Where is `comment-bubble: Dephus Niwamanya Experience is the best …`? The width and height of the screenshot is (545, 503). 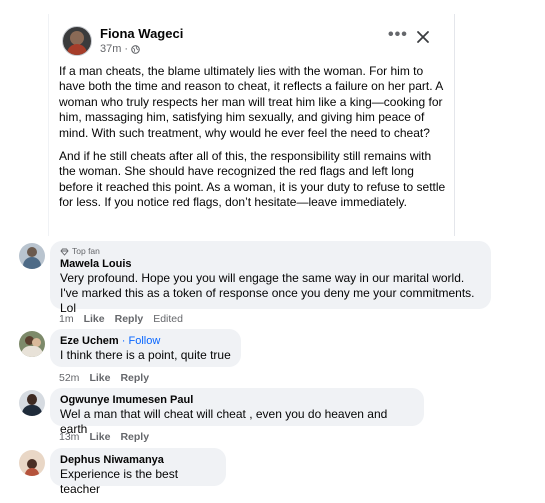 comment-bubble: Dephus Niwamanya Experience is the best … is located at coordinates (138, 472).